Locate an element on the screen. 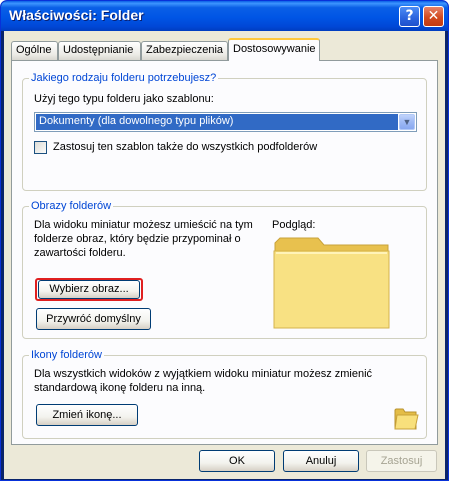  ok-button: OK is located at coordinates (237, 461).